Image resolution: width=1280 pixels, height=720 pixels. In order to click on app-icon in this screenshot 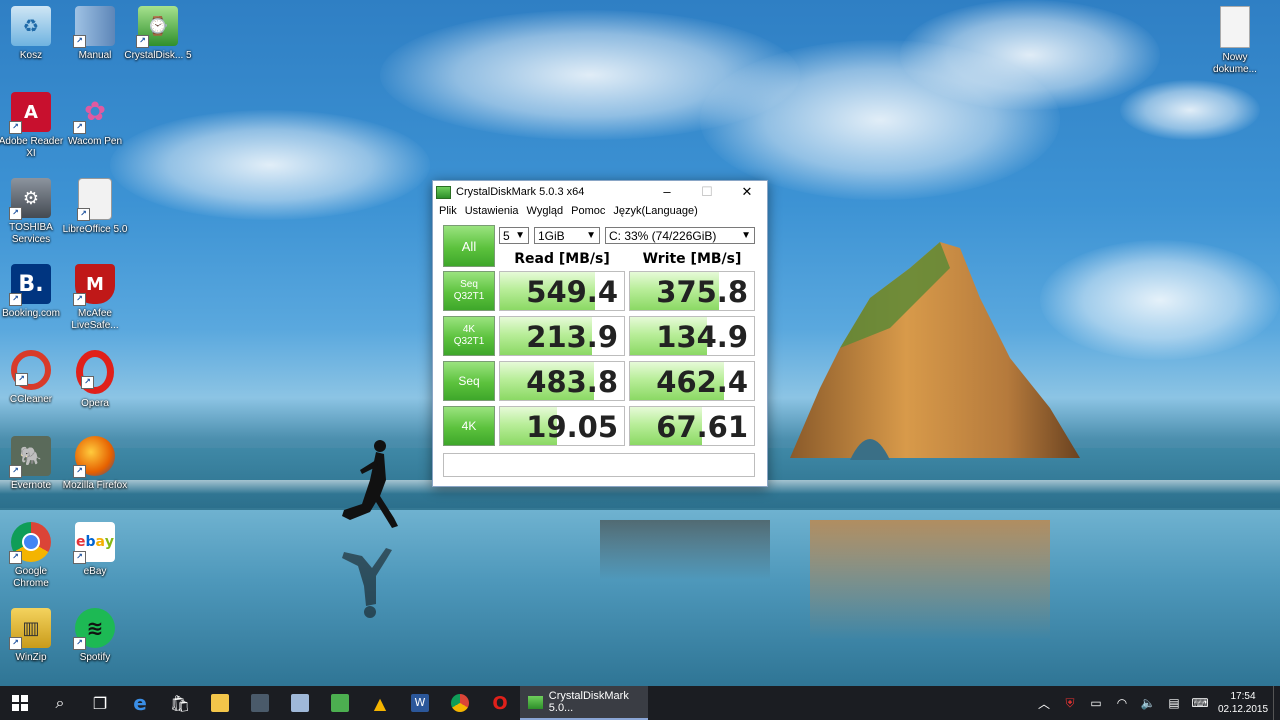, I will do `click(260, 703)`.